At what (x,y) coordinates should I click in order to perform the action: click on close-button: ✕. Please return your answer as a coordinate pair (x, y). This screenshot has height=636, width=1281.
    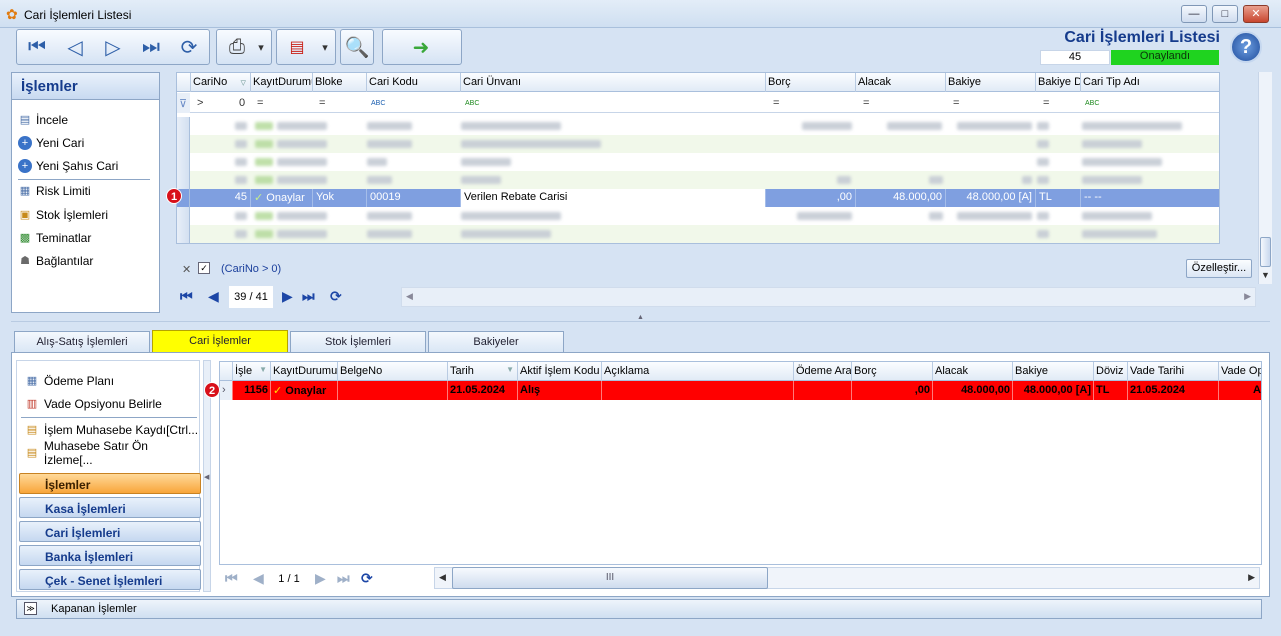
    Looking at the image, I should click on (1256, 14).